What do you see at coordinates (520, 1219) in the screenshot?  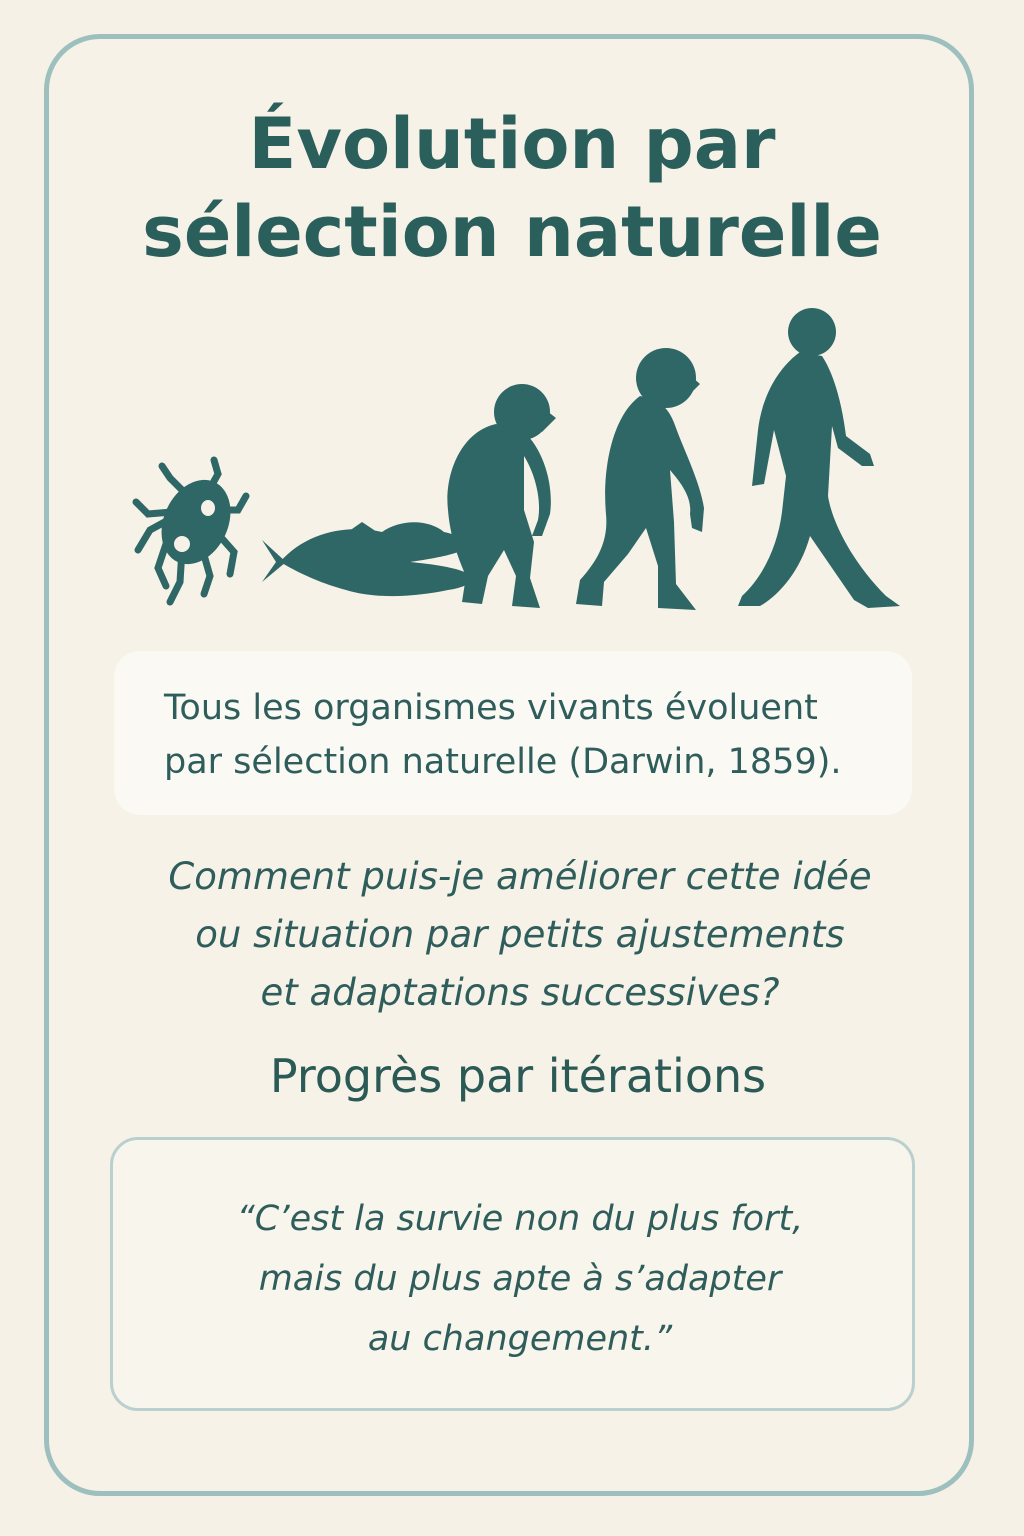 I see `quote-line-1: “C’est la survie non du plus fort,` at bounding box center [520, 1219].